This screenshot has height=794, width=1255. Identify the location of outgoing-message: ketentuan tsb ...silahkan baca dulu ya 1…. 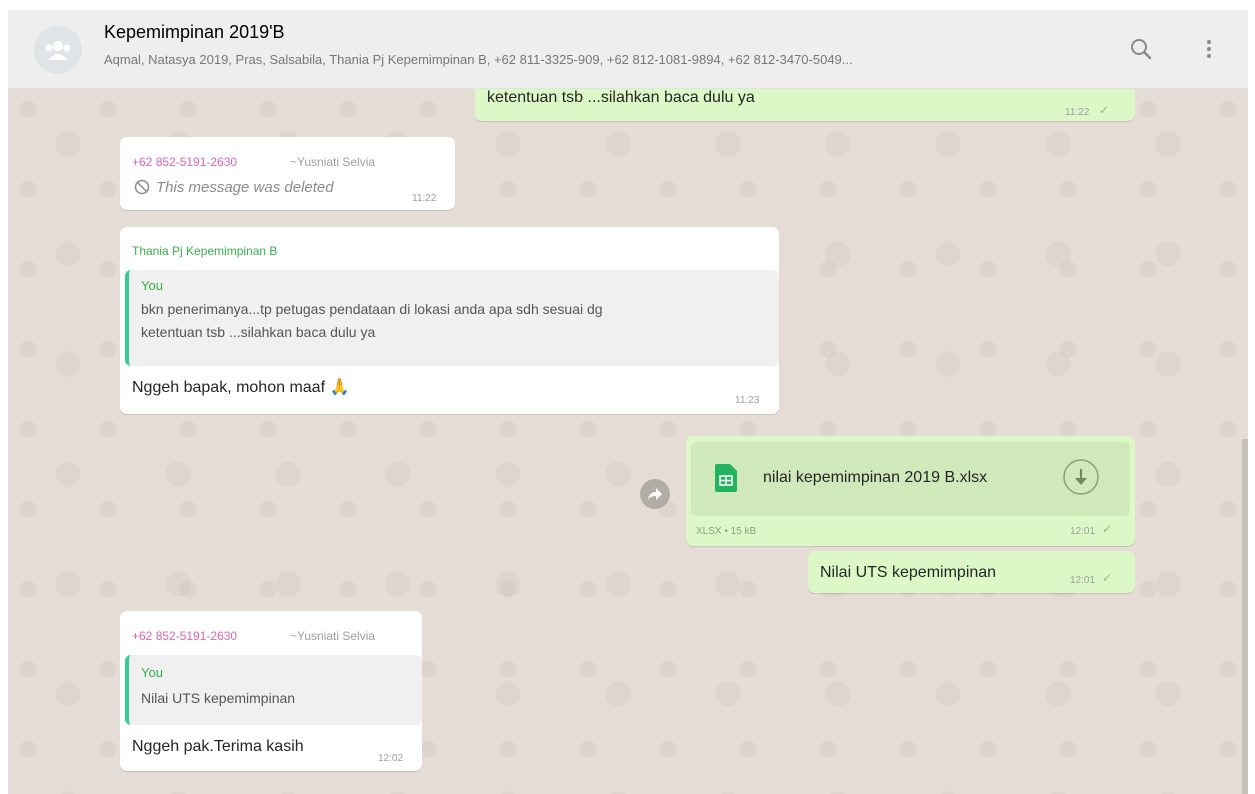
(805, 105).